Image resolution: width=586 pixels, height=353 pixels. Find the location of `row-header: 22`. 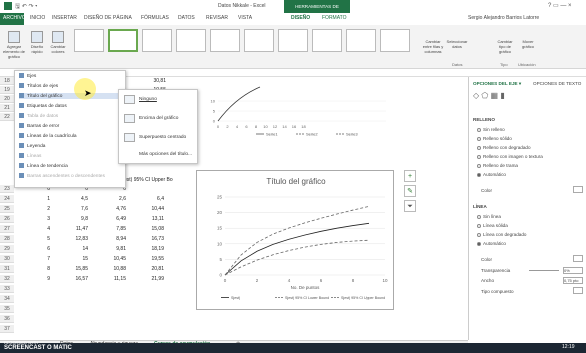

row-header: 22 is located at coordinates (7, 117).